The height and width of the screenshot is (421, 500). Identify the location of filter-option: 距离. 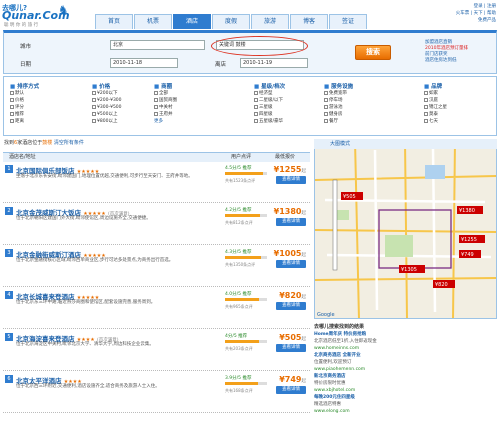
(24, 121).